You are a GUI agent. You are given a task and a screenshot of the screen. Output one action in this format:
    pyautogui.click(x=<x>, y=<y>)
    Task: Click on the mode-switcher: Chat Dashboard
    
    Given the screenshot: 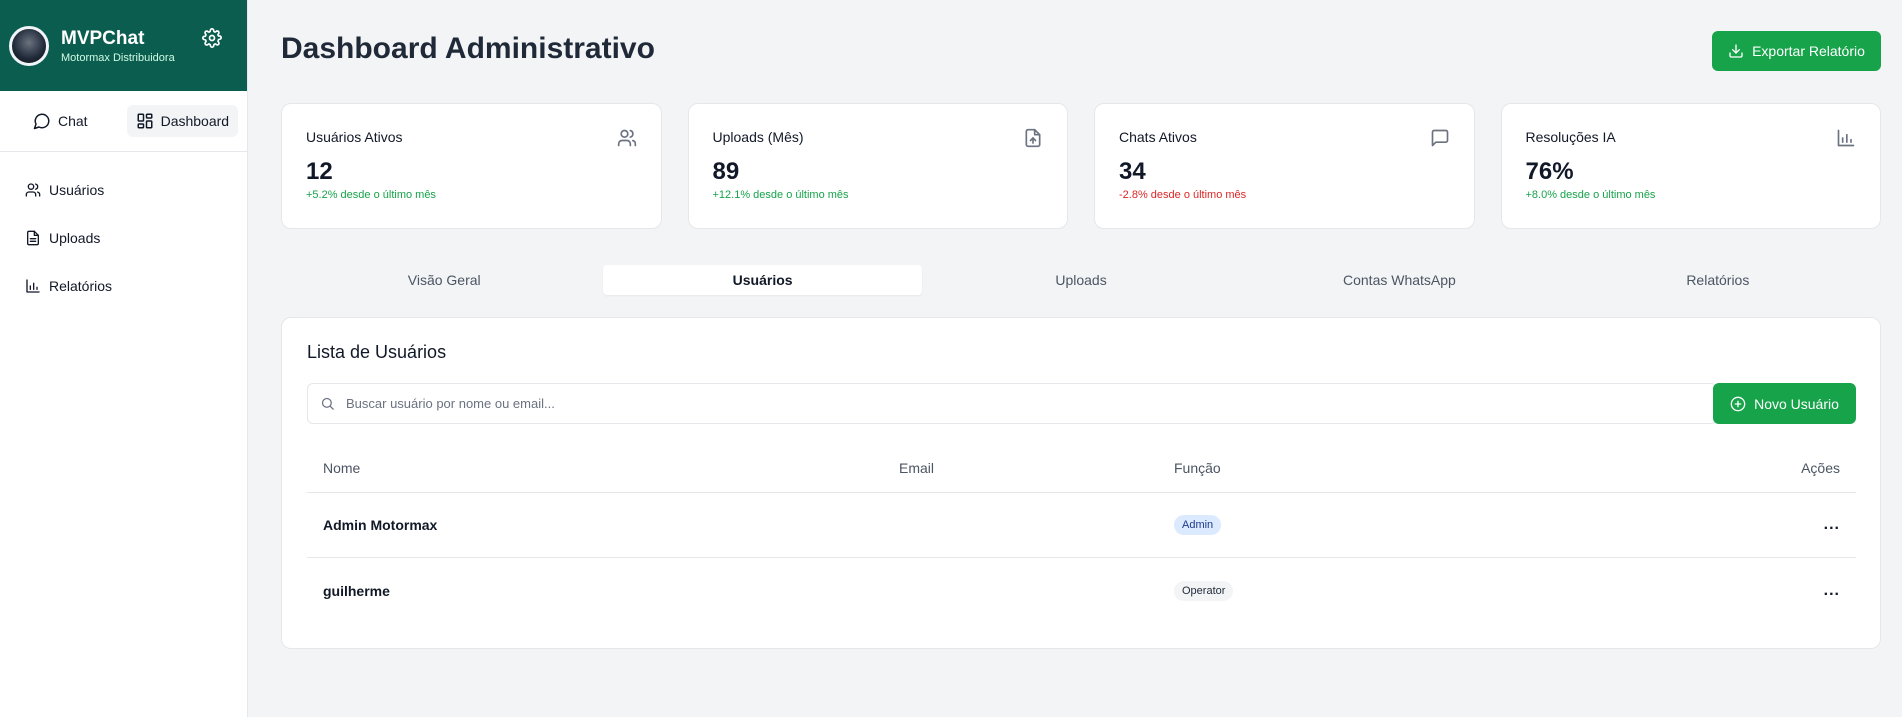 What is the action you would take?
    pyautogui.click(x=123, y=121)
    